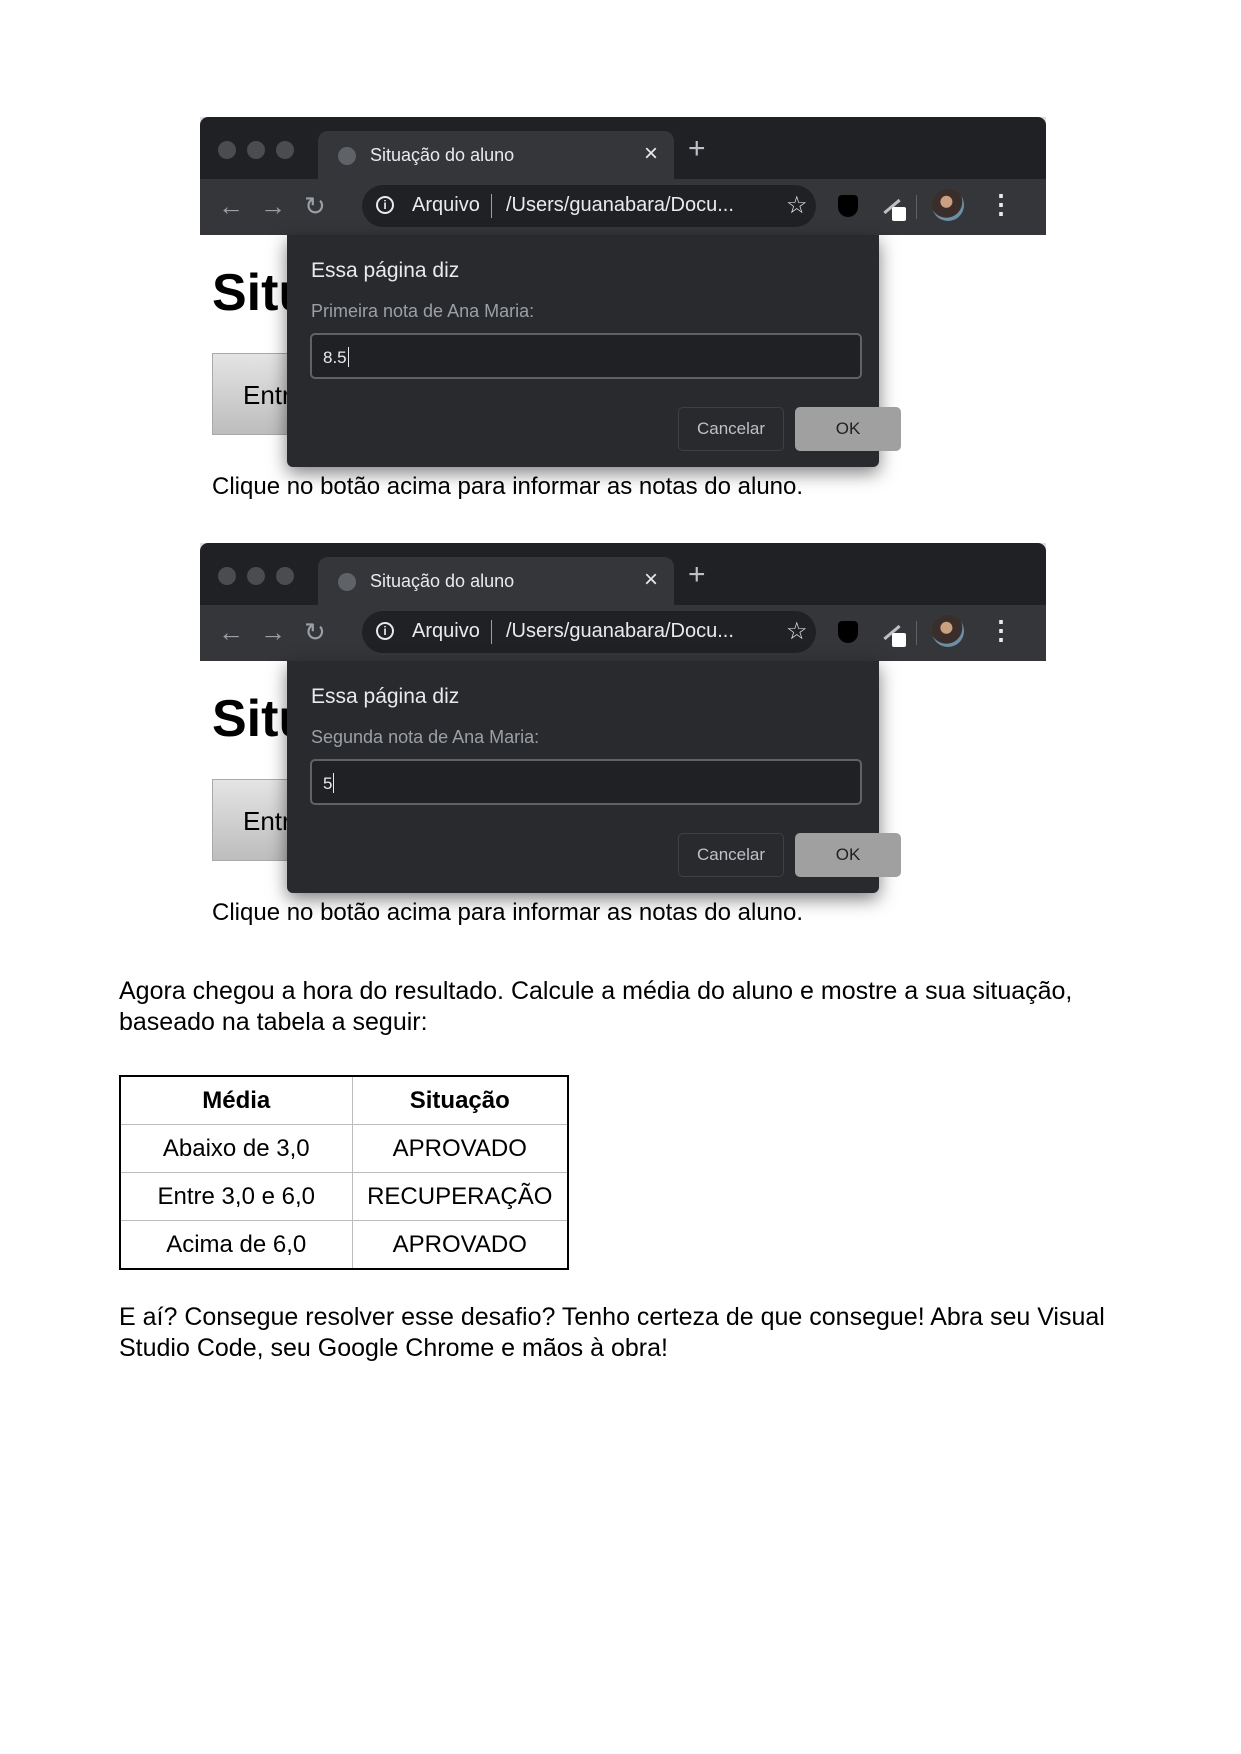 The image size is (1241, 1754). What do you see at coordinates (460, 1196) in the screenshot?
I see `table-cell: RECUPERAÇÃO` at bounding box center [460, 1196].